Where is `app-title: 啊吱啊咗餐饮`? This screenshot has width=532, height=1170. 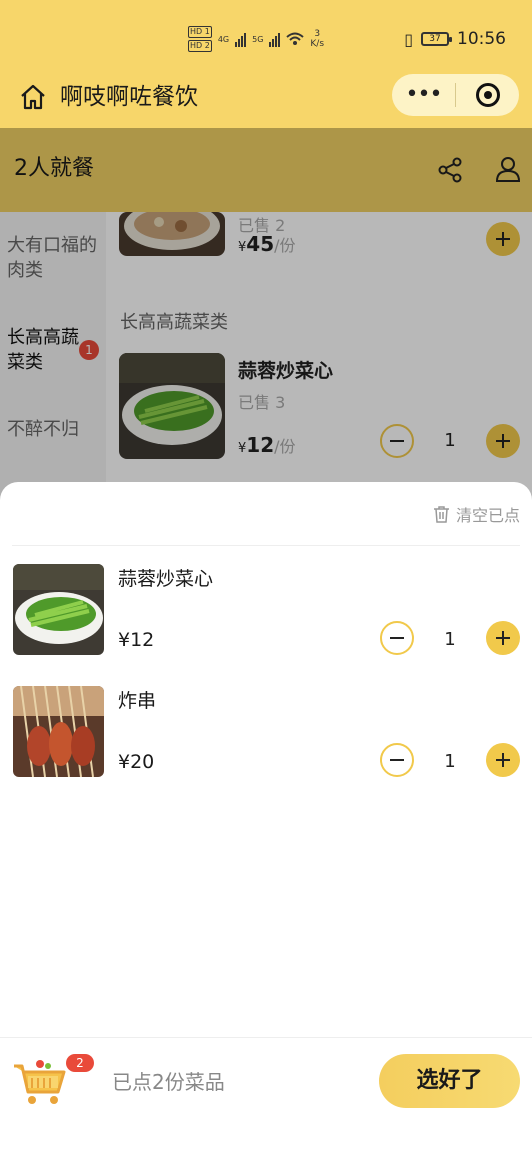
app-title: 啊吱啊咗餐饮 is located at coordinates (129, 97).